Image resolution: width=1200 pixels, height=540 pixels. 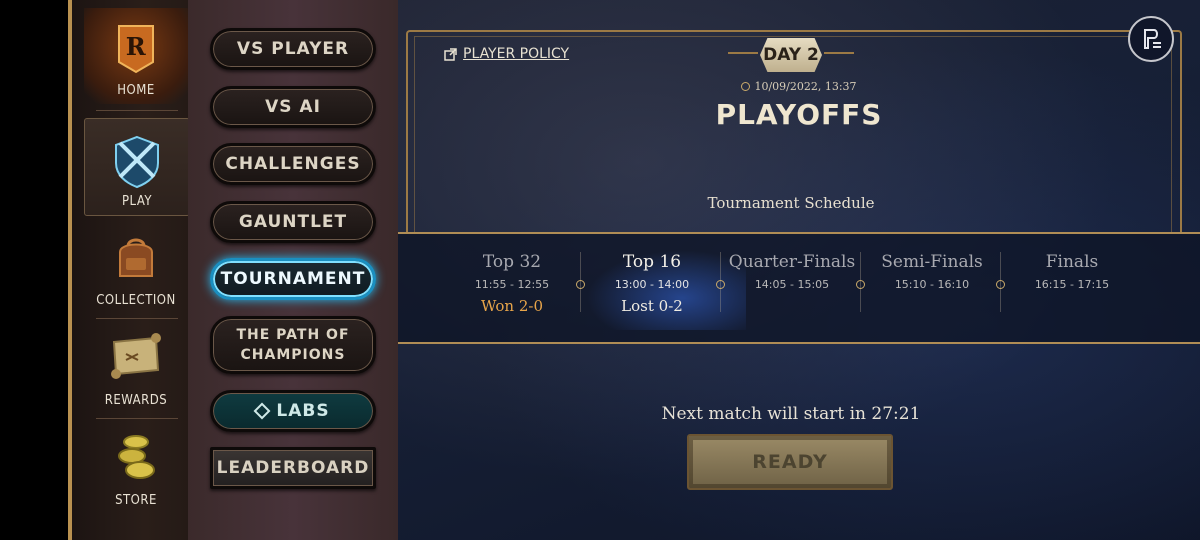 I want to click on gauntlet-button: GAUNTLET, so click(x=293, y=222).